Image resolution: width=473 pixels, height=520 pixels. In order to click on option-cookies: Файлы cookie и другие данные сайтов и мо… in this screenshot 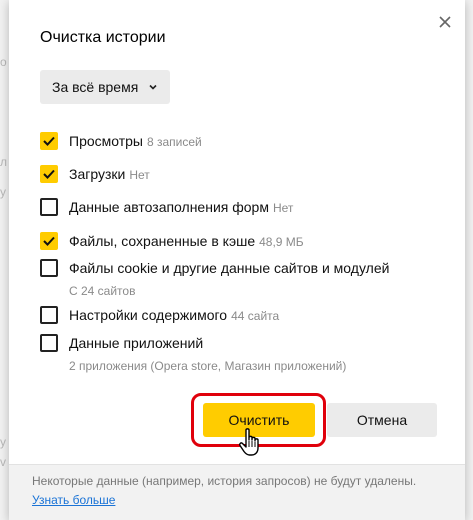, I will do `click(216, 279)`.